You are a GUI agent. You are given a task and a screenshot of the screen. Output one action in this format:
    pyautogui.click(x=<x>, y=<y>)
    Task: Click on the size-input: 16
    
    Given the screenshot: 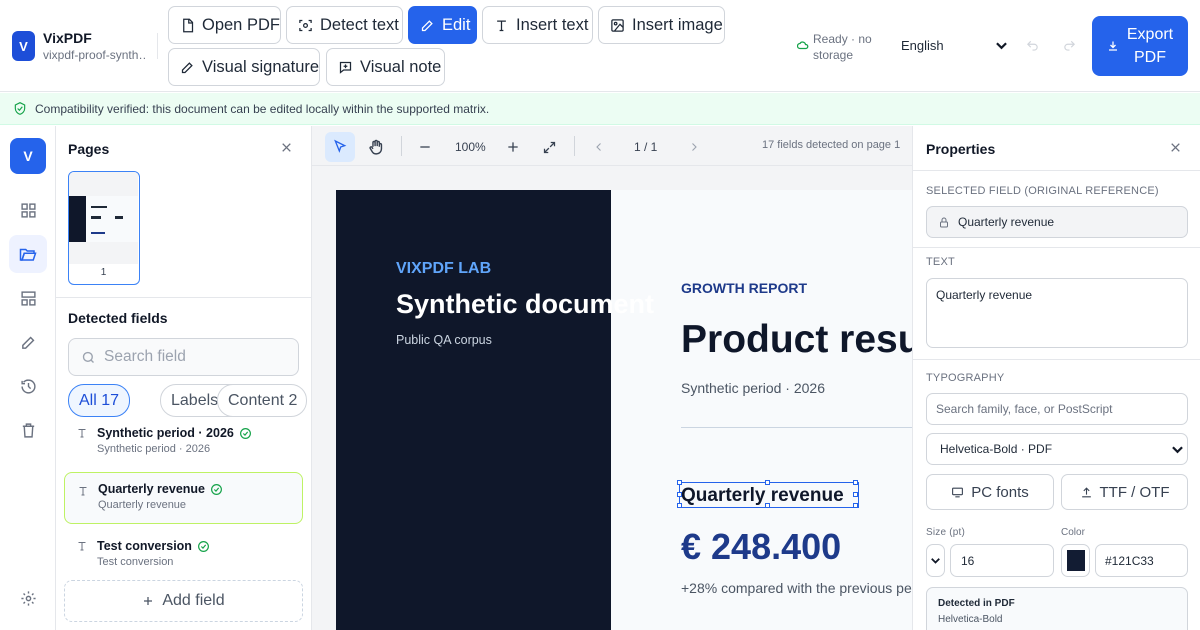 What is the action you would take?
    pyautogui.click(x=1002, y=560)
    